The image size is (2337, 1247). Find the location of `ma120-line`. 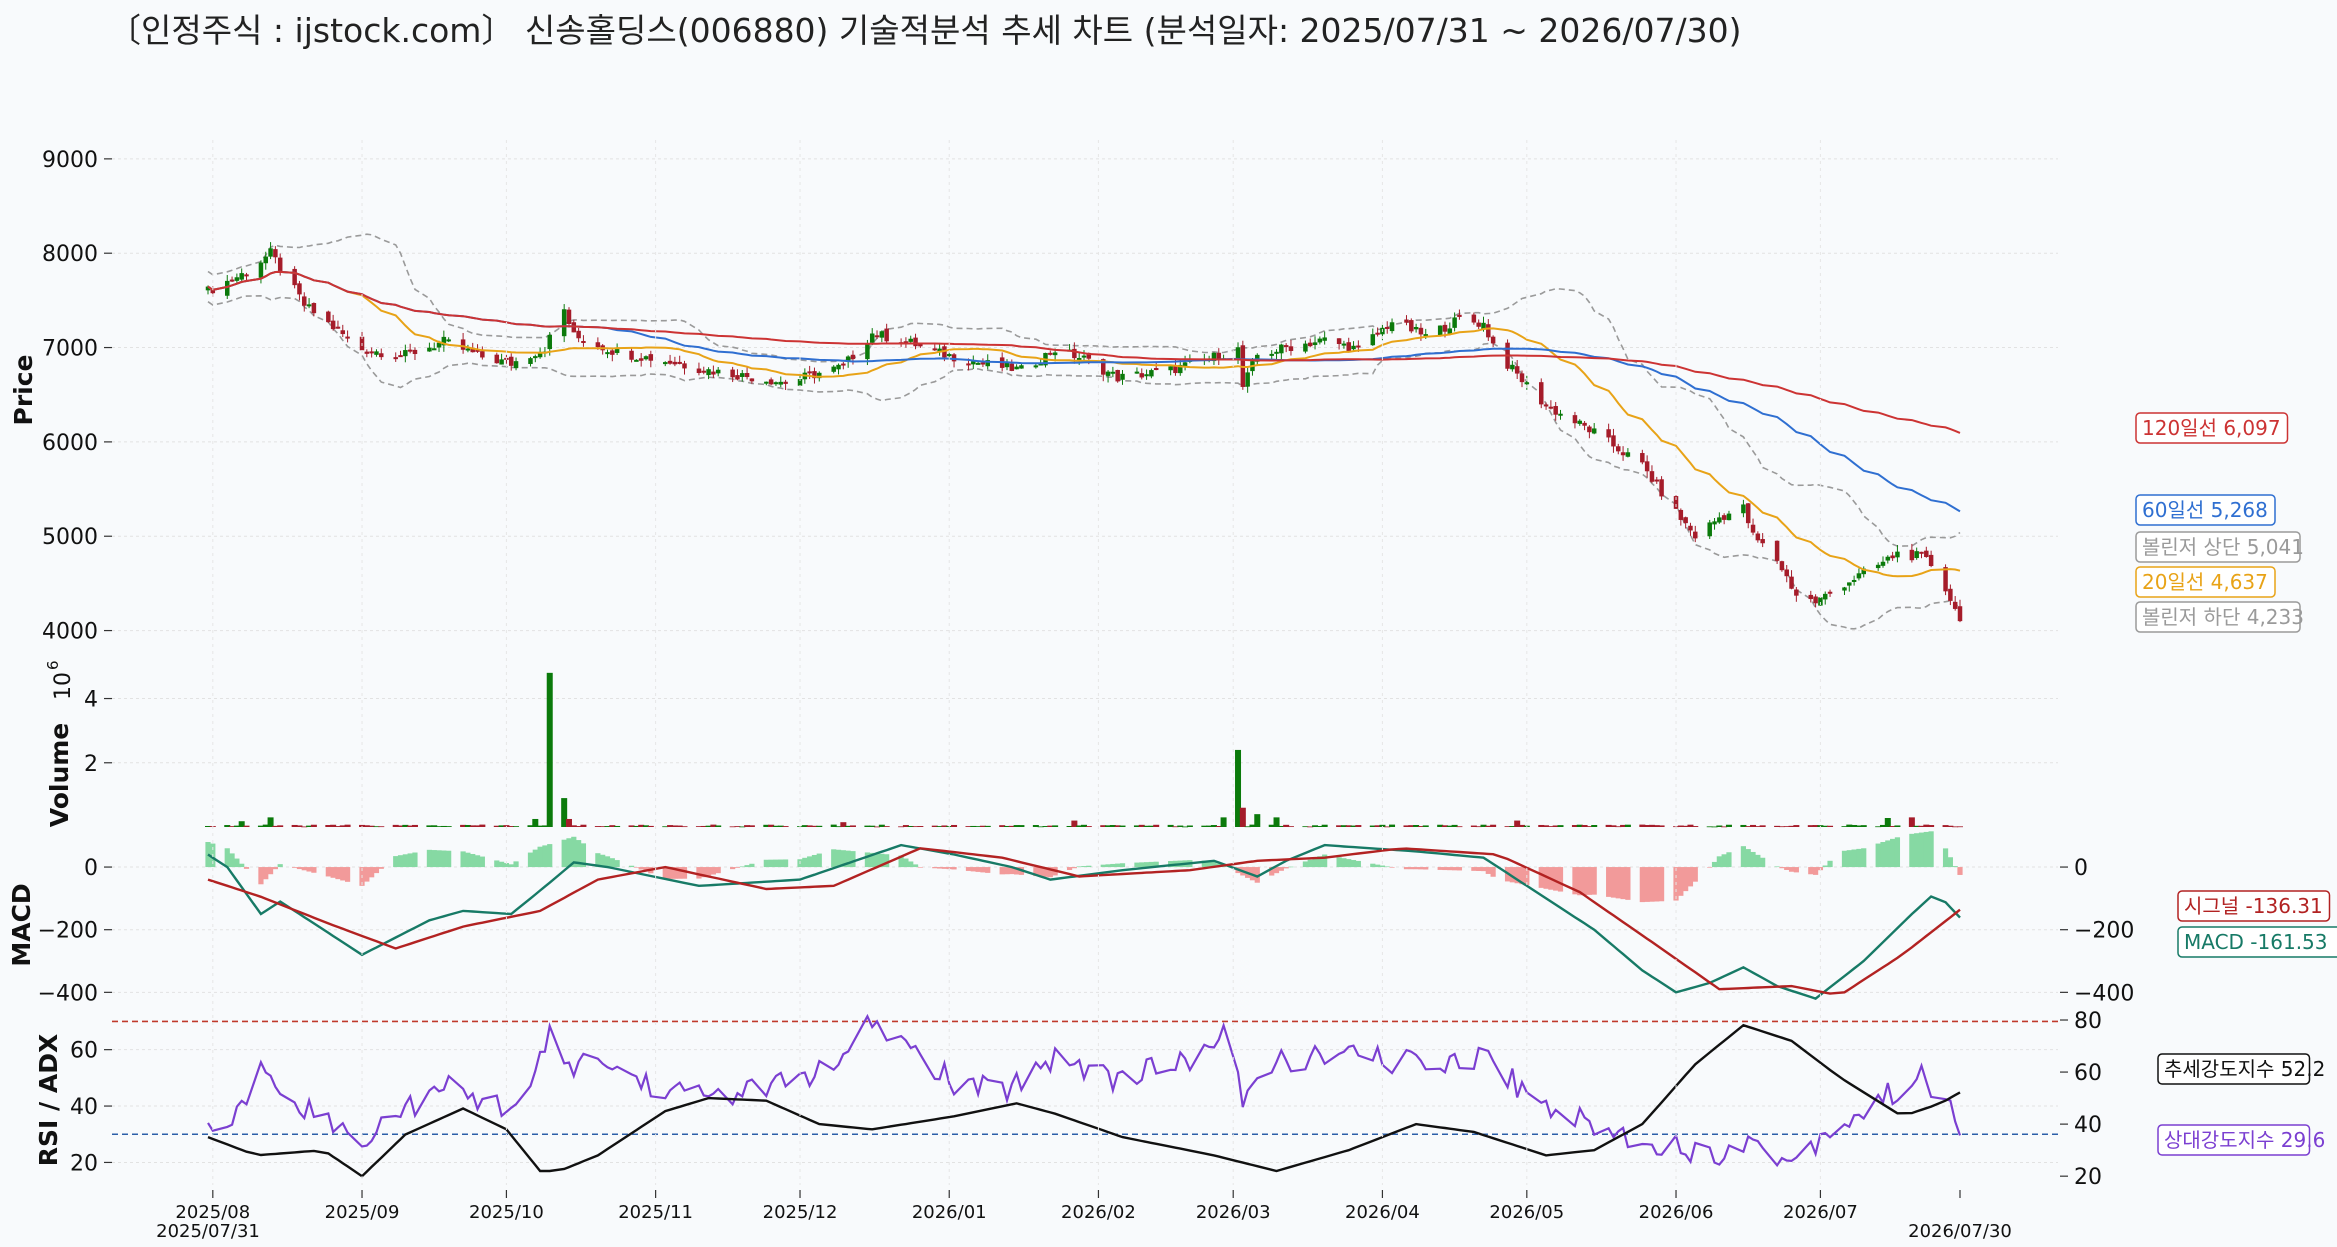

ma120-line is located at coordinates (1084, 352).